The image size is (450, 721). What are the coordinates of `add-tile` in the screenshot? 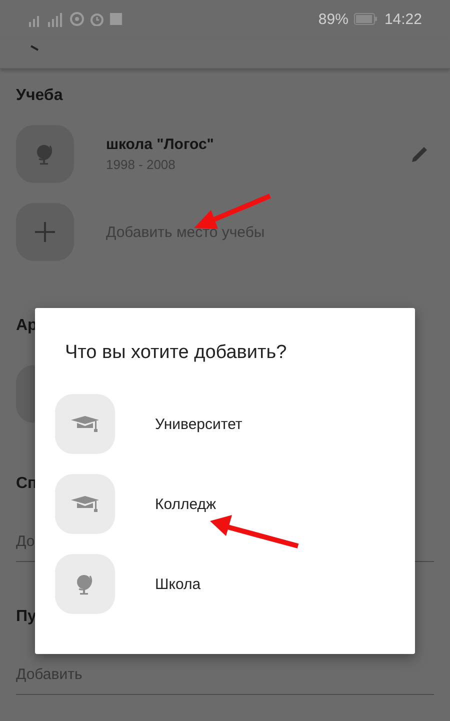 It's located at (45, 232).